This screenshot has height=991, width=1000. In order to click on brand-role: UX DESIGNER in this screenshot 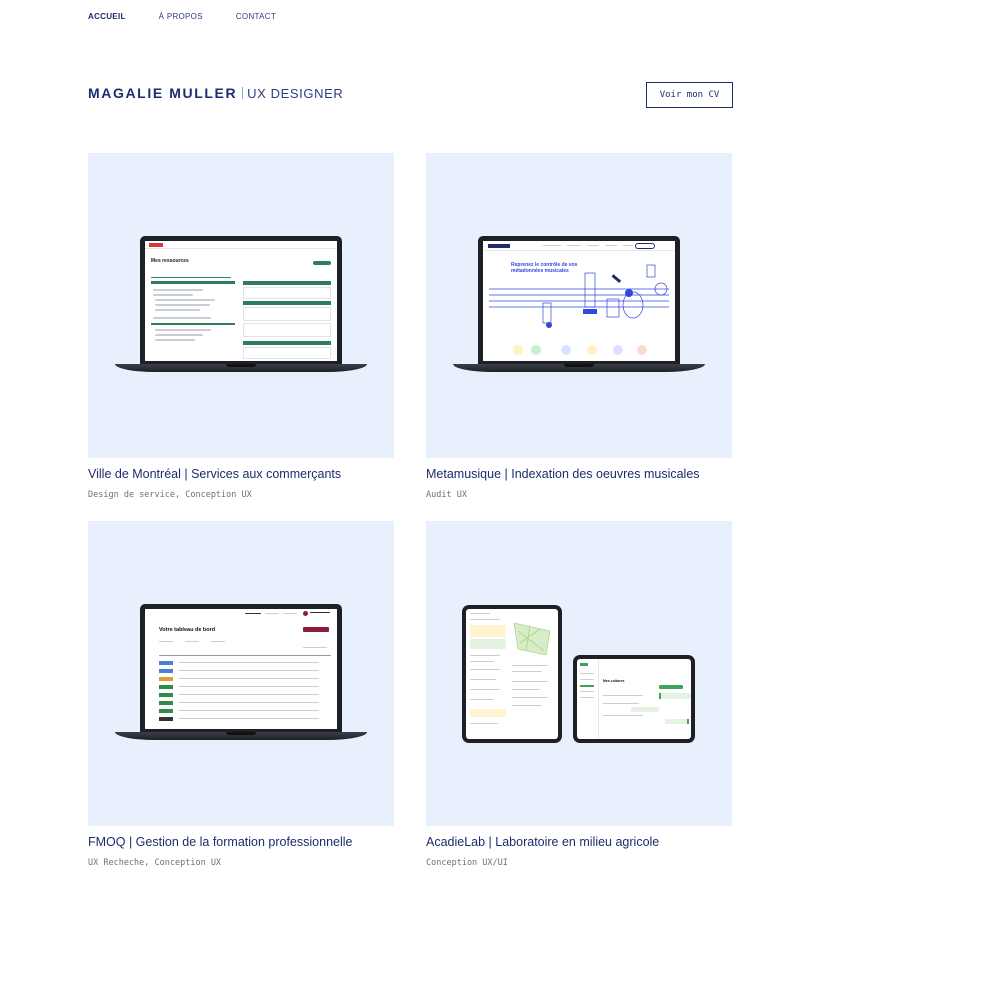, I will do `click(295, 93)`.